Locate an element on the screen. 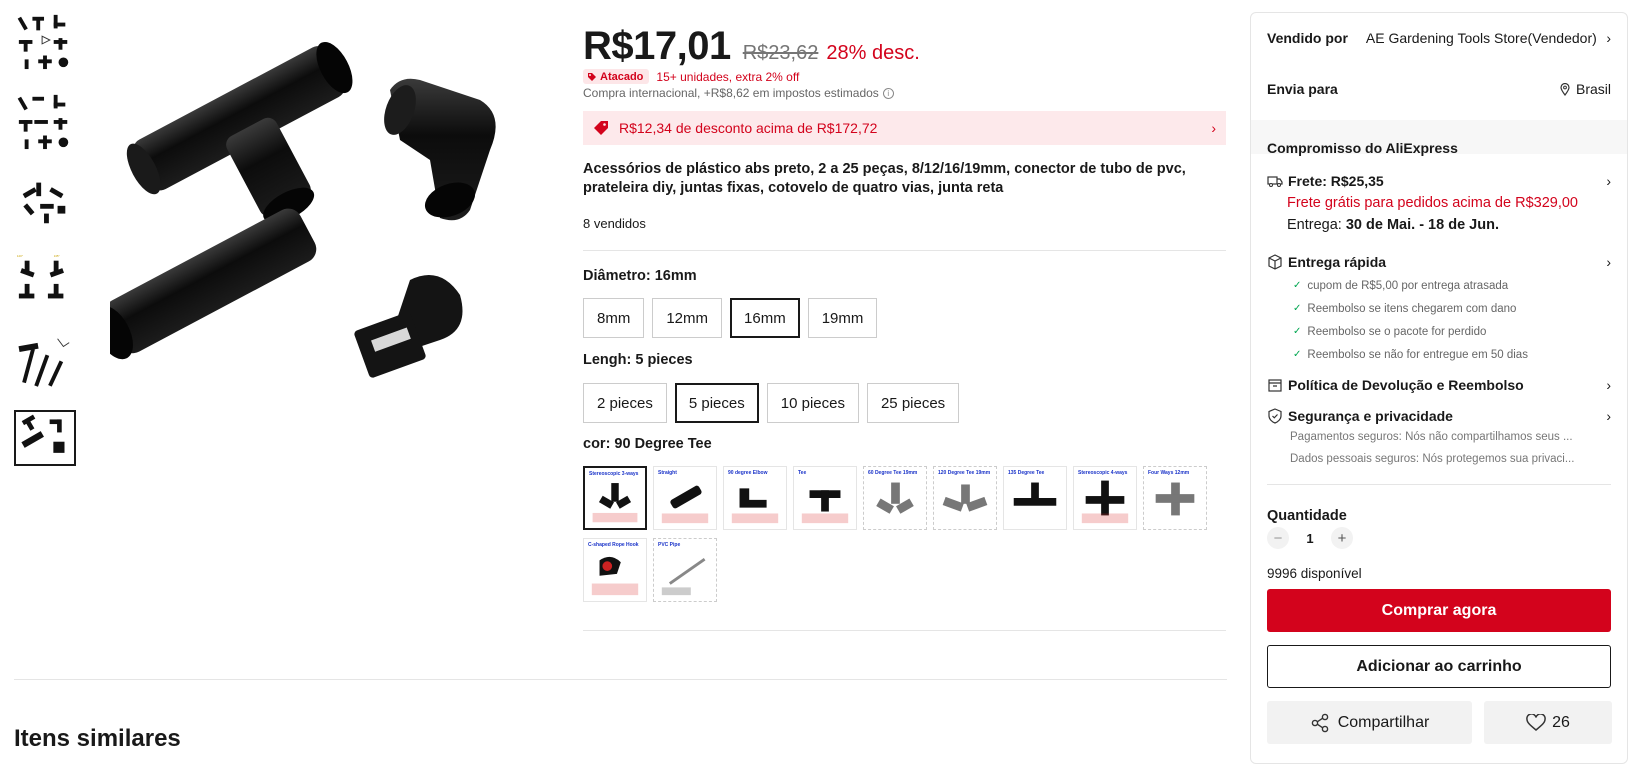  decrease-quantity-button: − is located at coordinates (1278, 538).